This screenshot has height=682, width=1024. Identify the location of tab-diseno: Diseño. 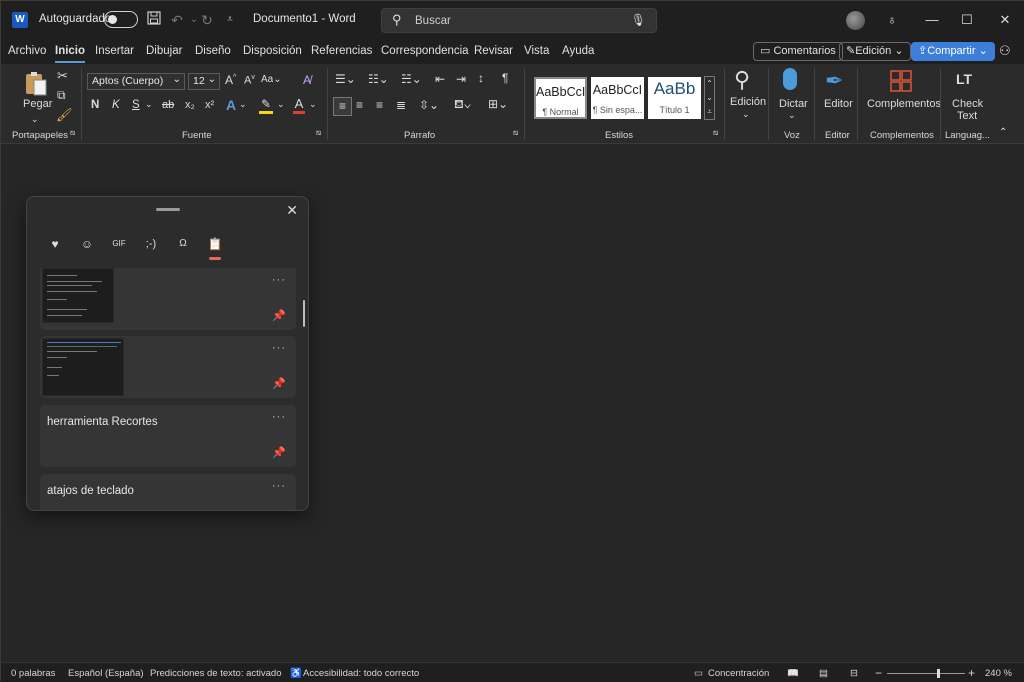
(213, 51).